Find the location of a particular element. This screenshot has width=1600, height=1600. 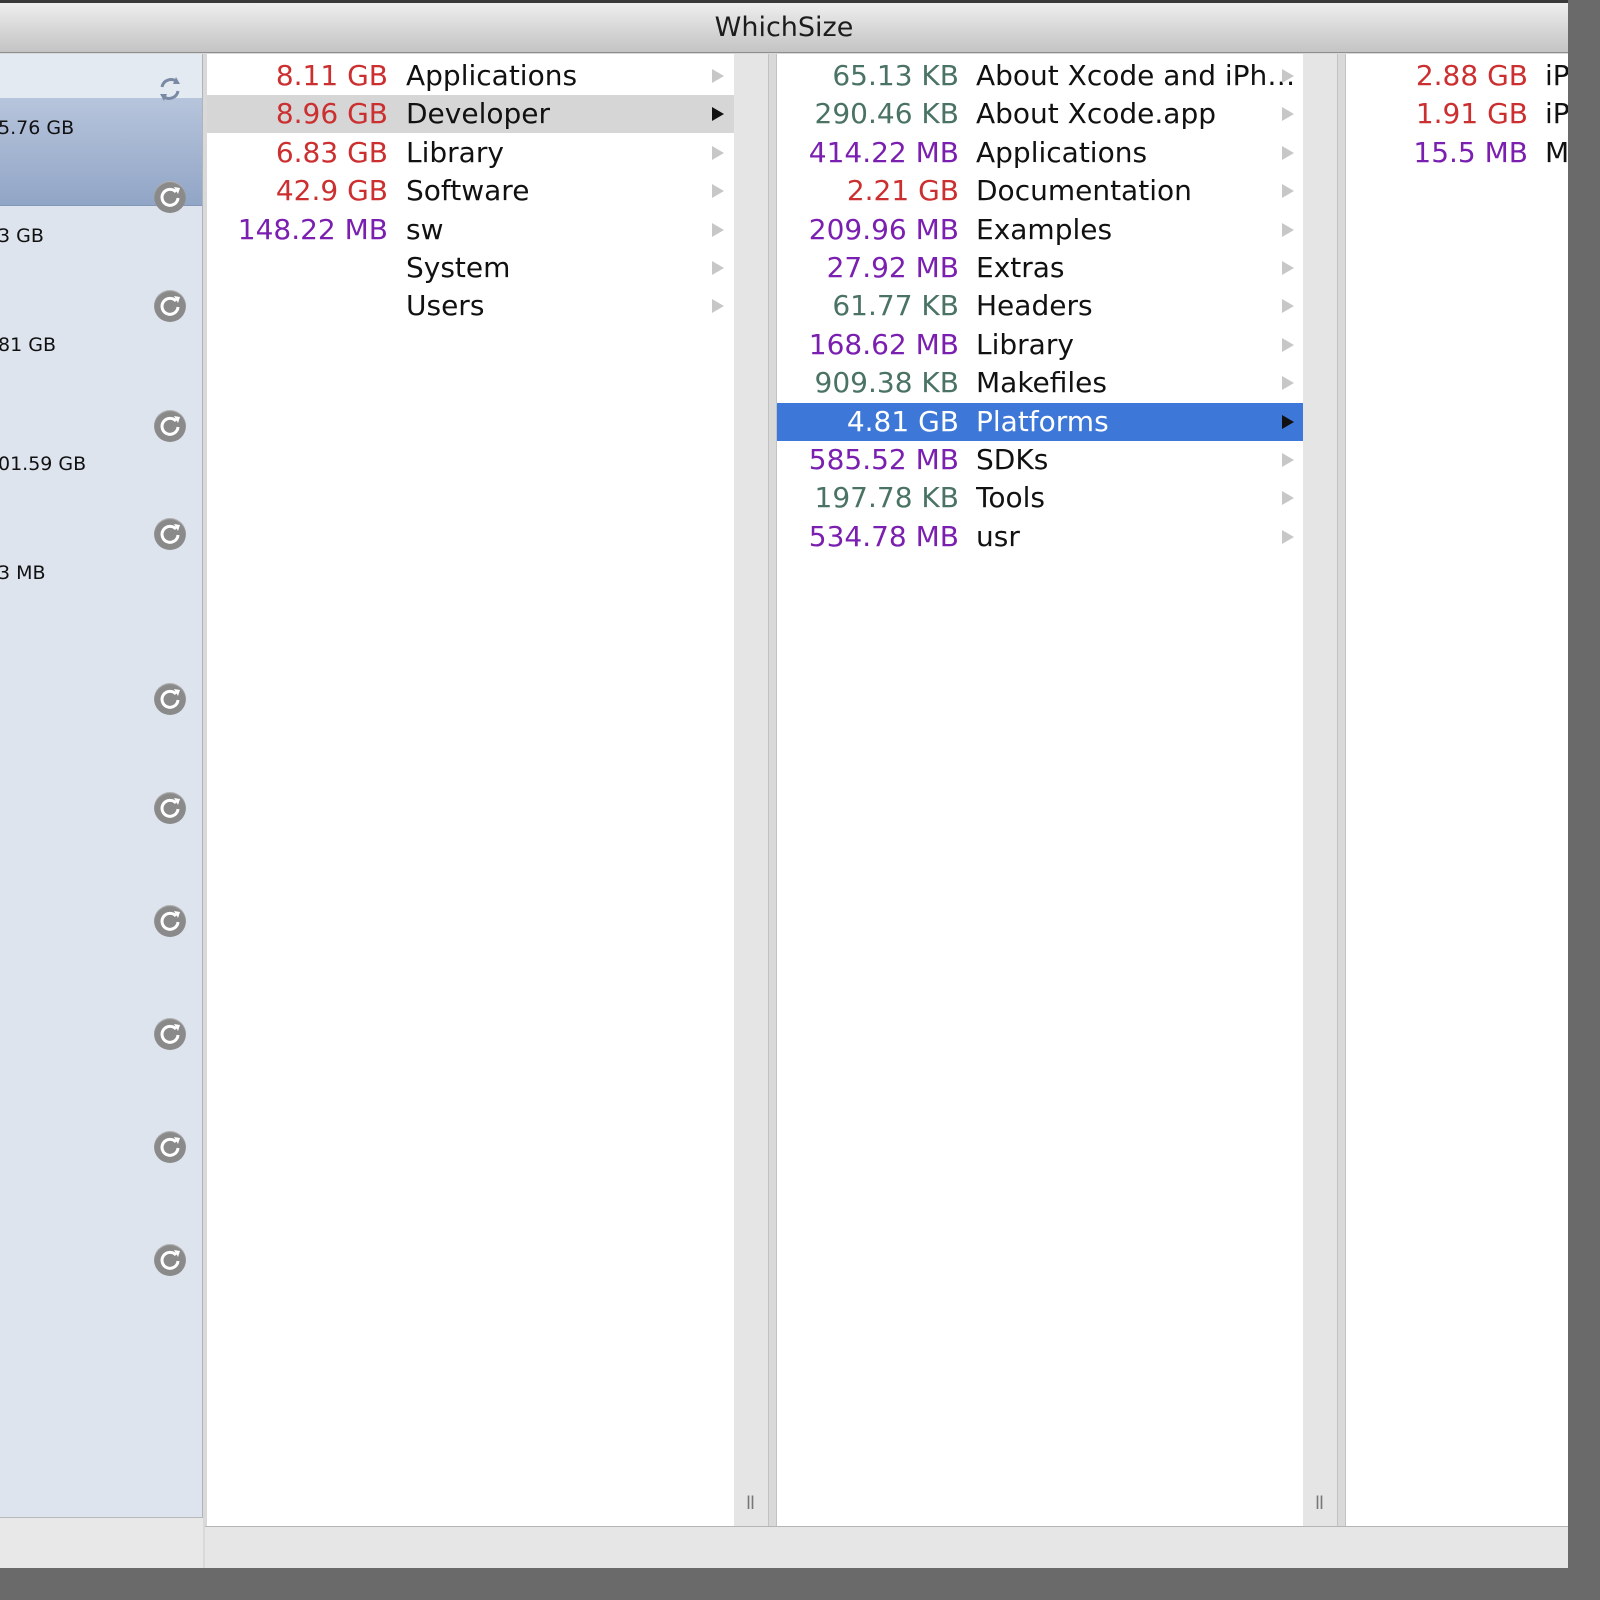

list-item: 27.92 MB Extras is located at coordinates (1040, 268).